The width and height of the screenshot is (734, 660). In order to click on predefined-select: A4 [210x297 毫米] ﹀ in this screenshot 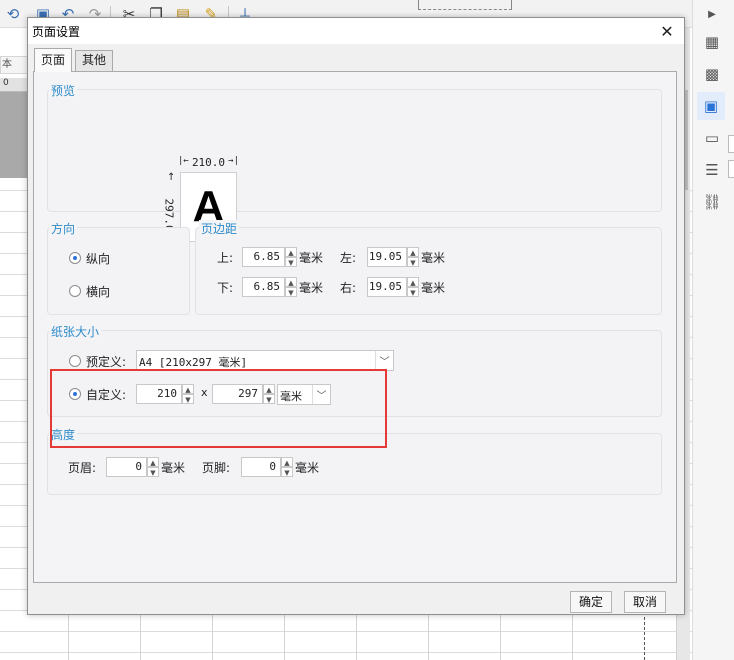, I will do `click(265, 360)`.